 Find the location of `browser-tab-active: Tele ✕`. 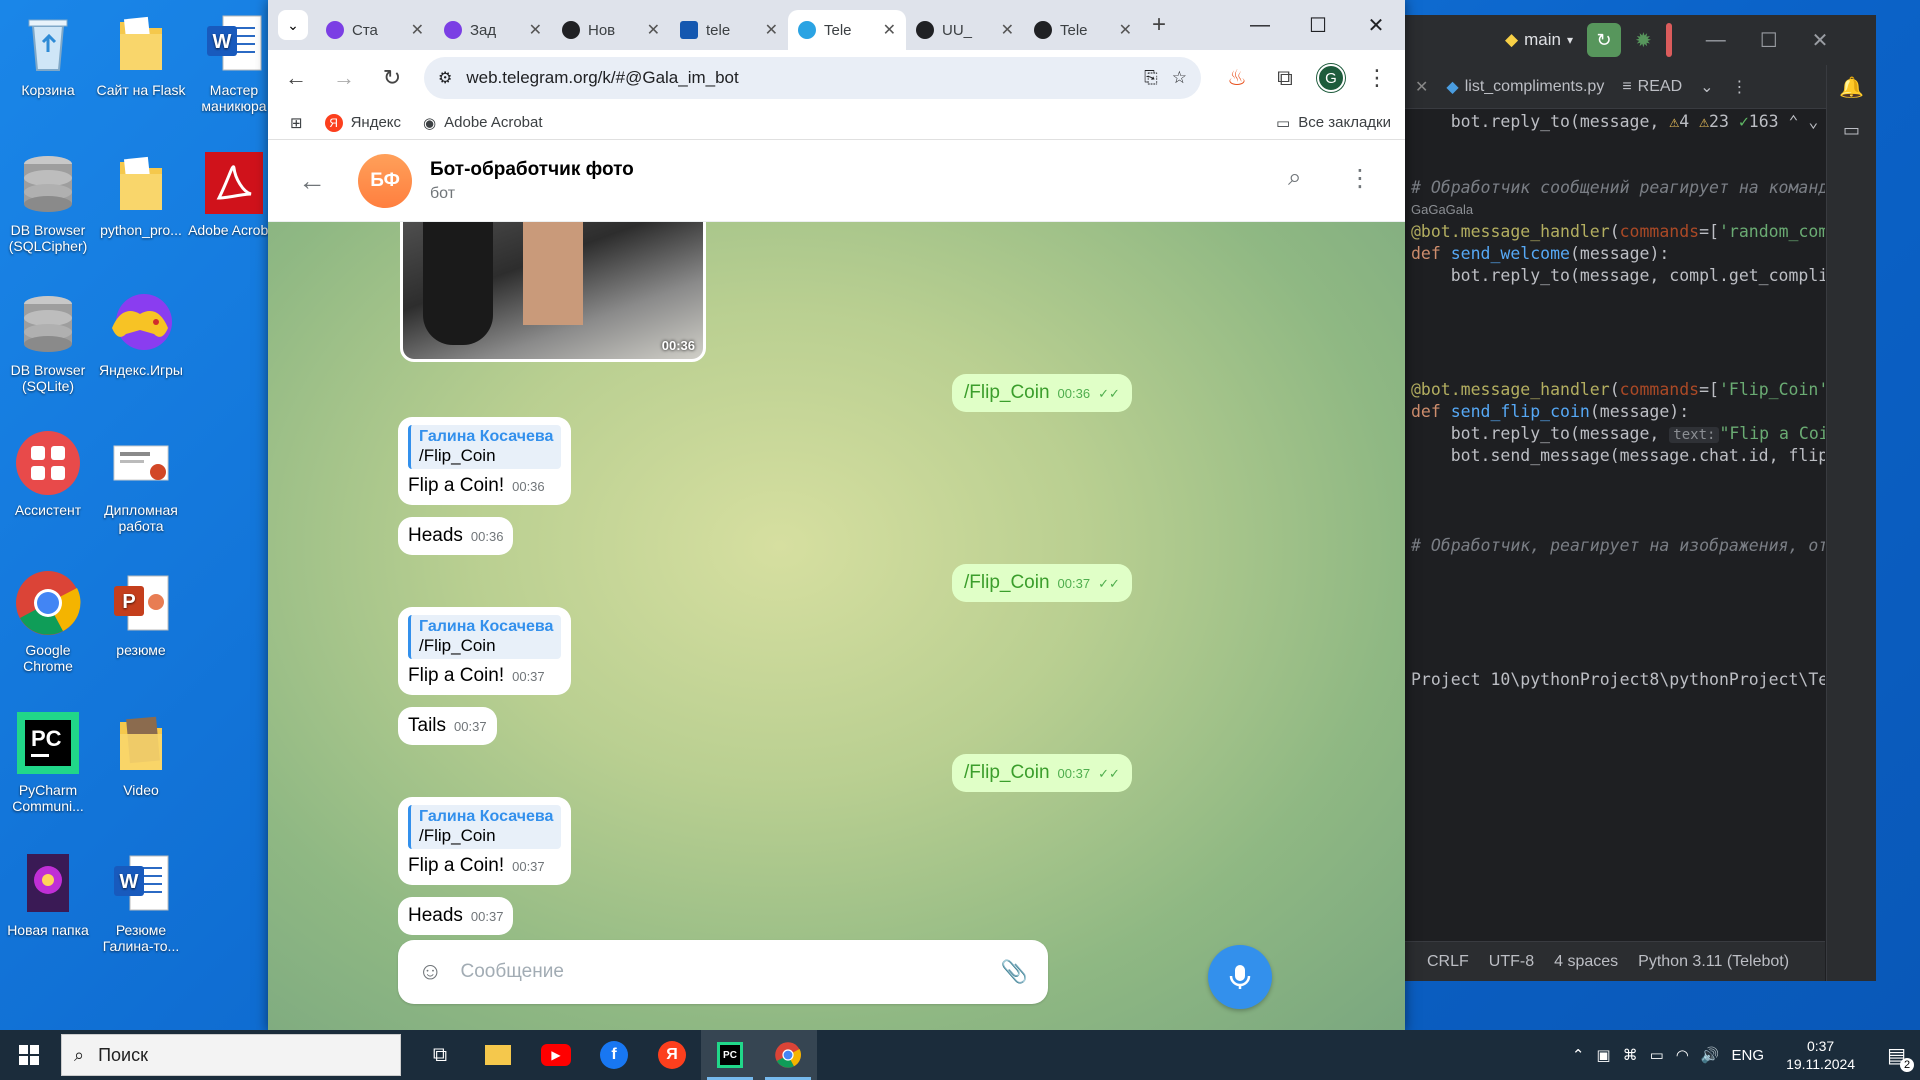

browser-tab-active: Tele ✕ is located at coordinates (847, 30).